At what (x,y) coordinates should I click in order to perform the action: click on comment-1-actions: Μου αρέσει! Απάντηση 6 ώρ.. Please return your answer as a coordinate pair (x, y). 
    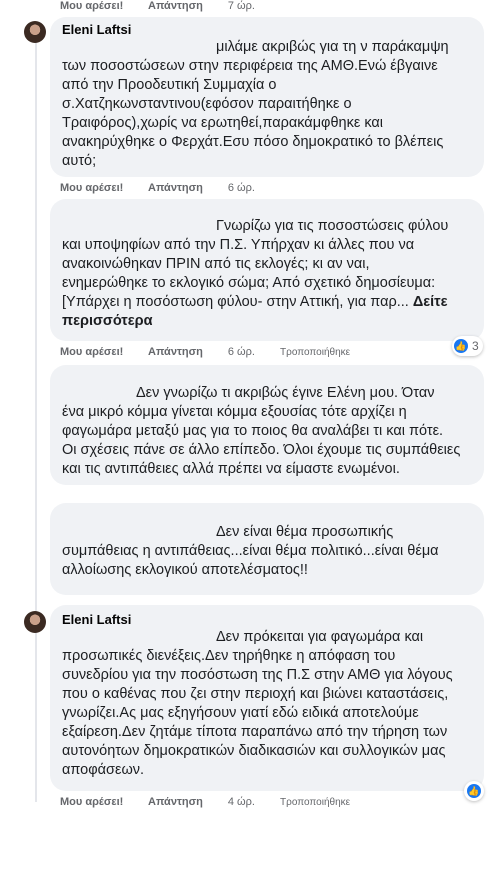
    Looking at the image, I should click on (168, 188).